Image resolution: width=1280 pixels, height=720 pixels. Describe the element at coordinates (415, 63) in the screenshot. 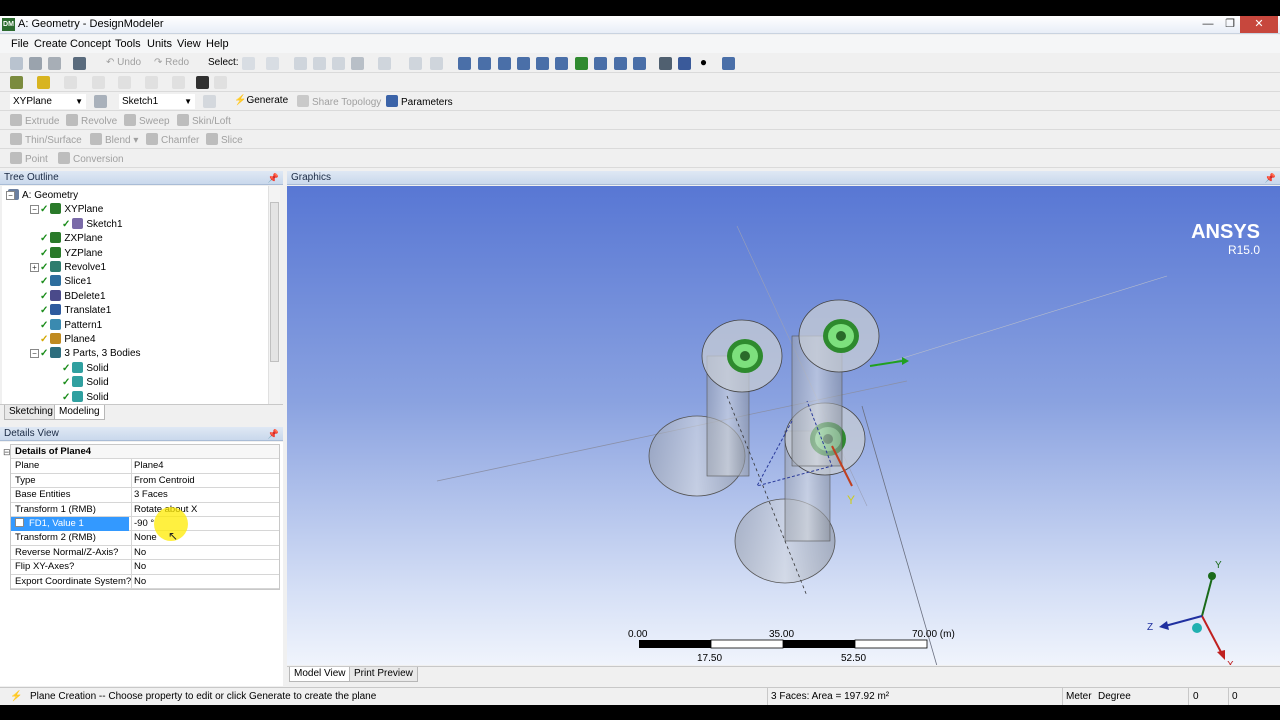

I see `box-select-icon` at that location.